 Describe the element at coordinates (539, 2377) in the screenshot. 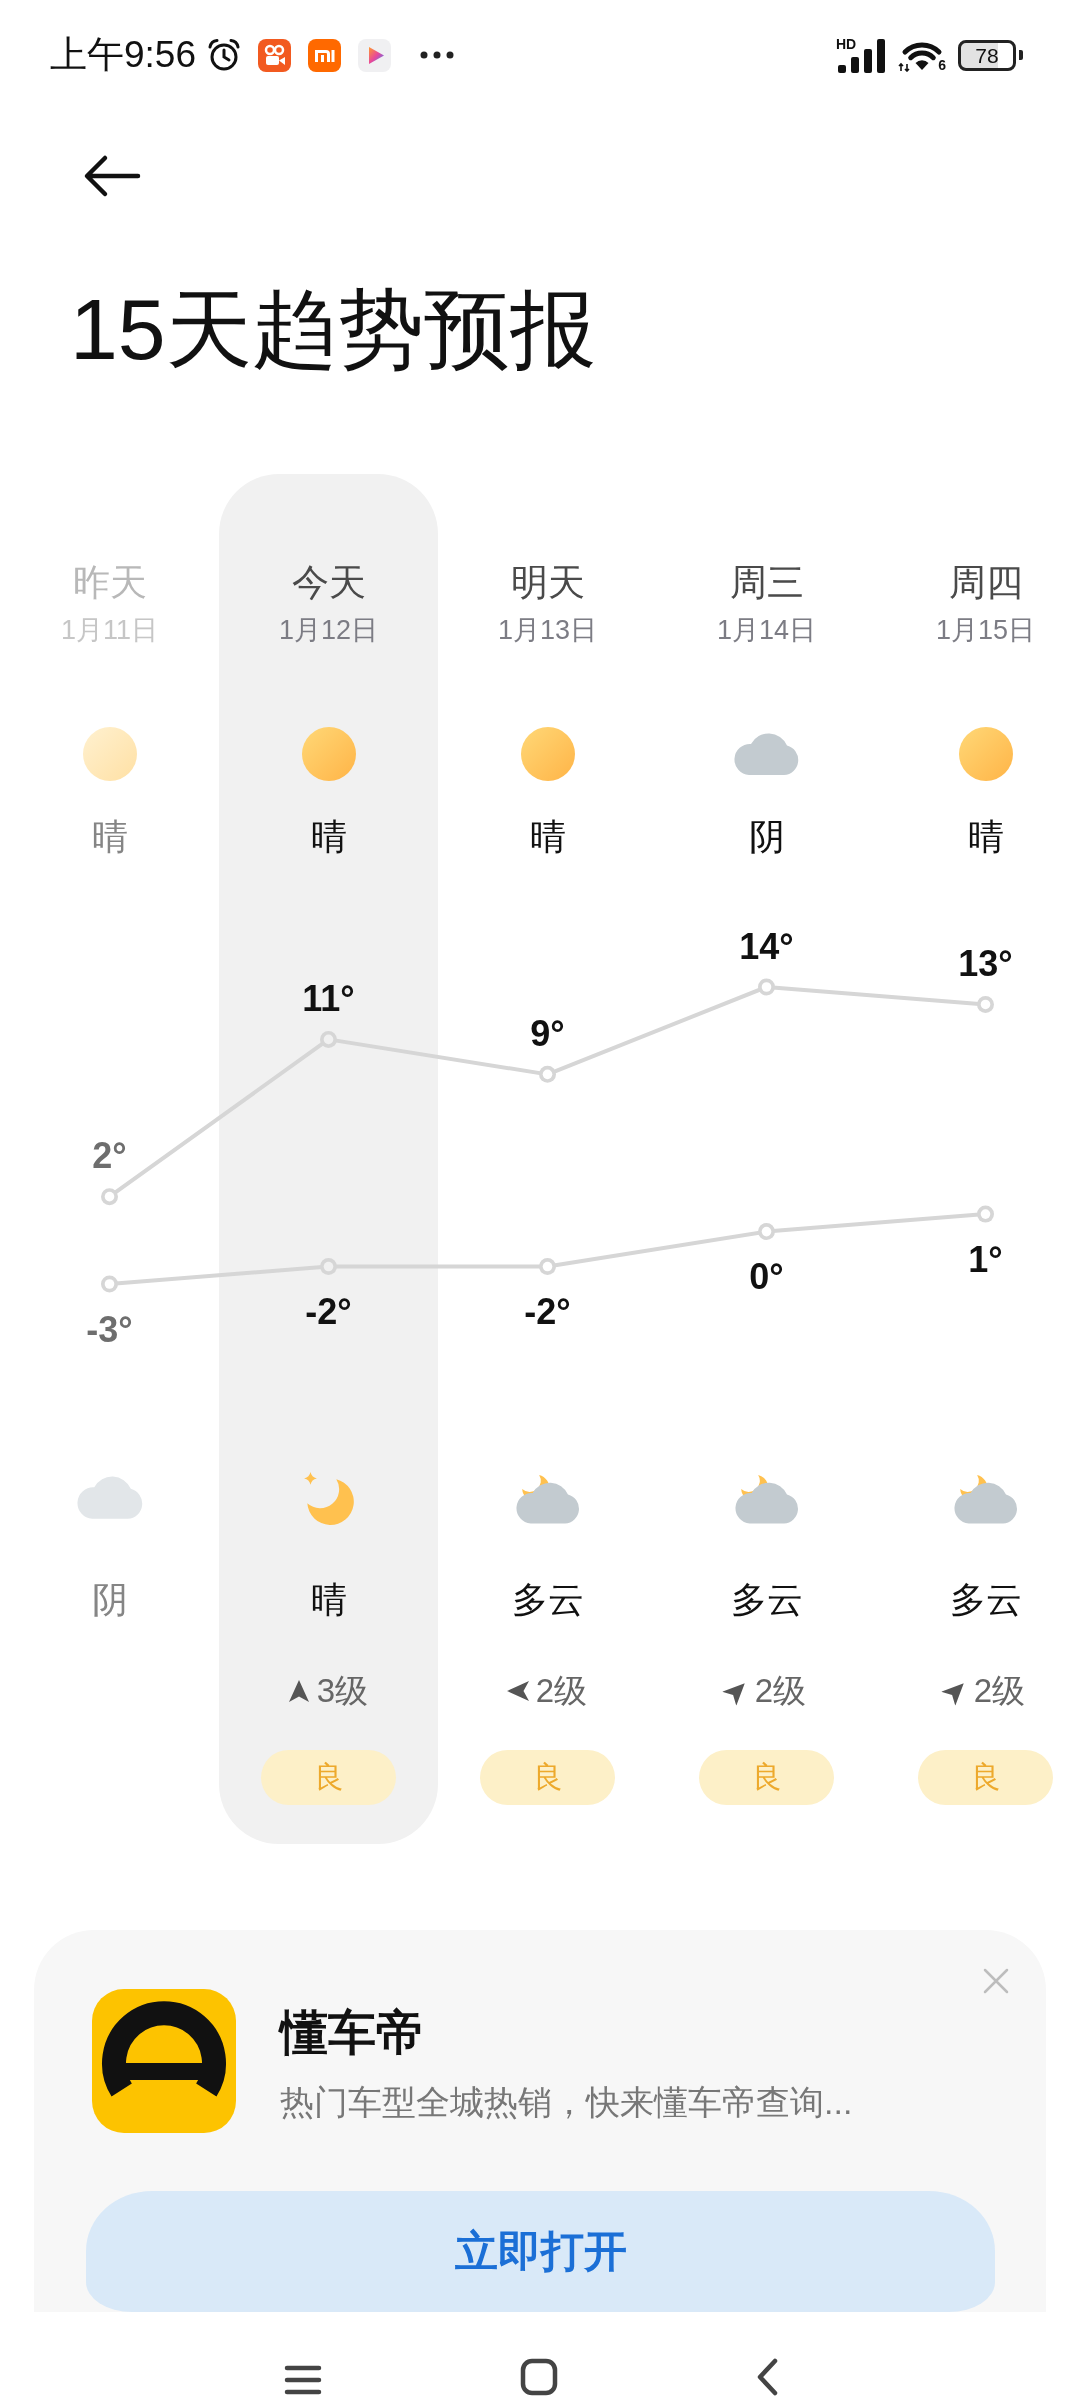

I see `home-icon` at that location.